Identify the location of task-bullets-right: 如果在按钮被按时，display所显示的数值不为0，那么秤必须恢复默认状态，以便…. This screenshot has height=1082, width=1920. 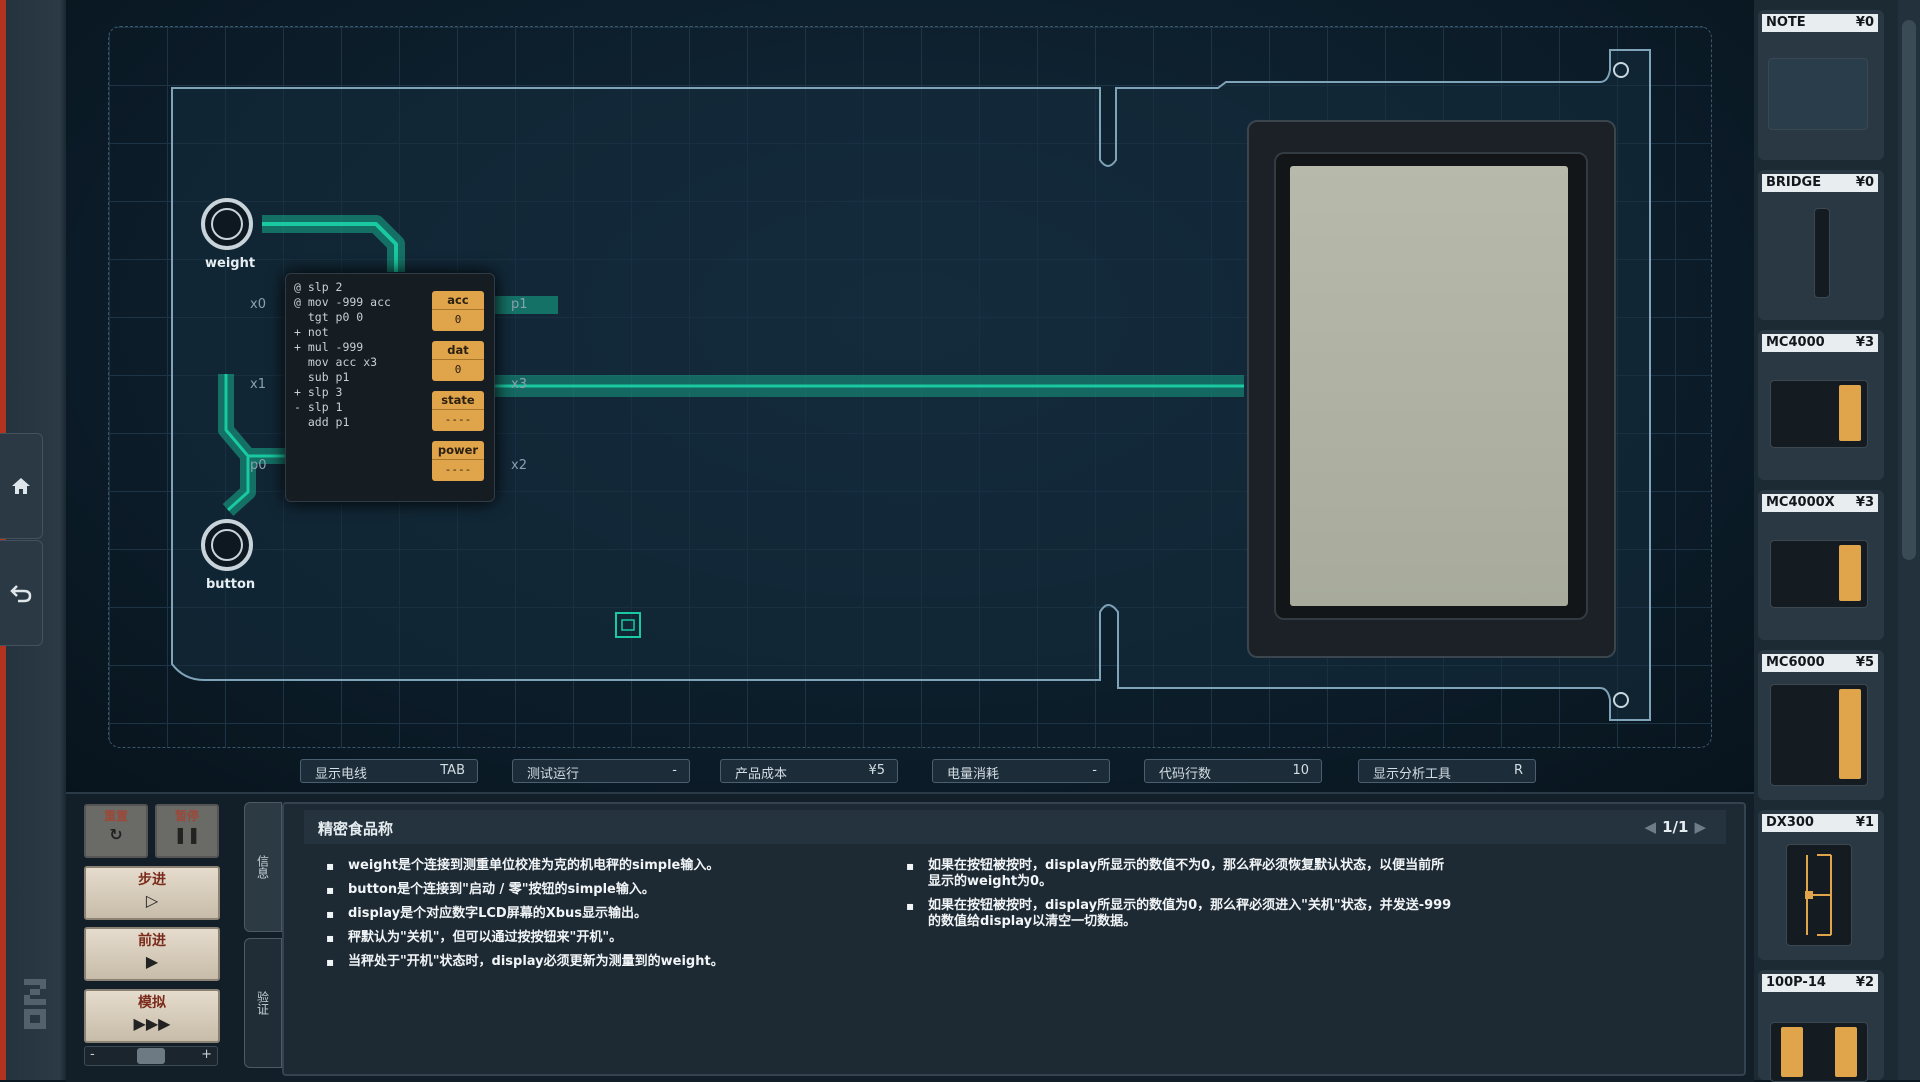
(1181, 898).